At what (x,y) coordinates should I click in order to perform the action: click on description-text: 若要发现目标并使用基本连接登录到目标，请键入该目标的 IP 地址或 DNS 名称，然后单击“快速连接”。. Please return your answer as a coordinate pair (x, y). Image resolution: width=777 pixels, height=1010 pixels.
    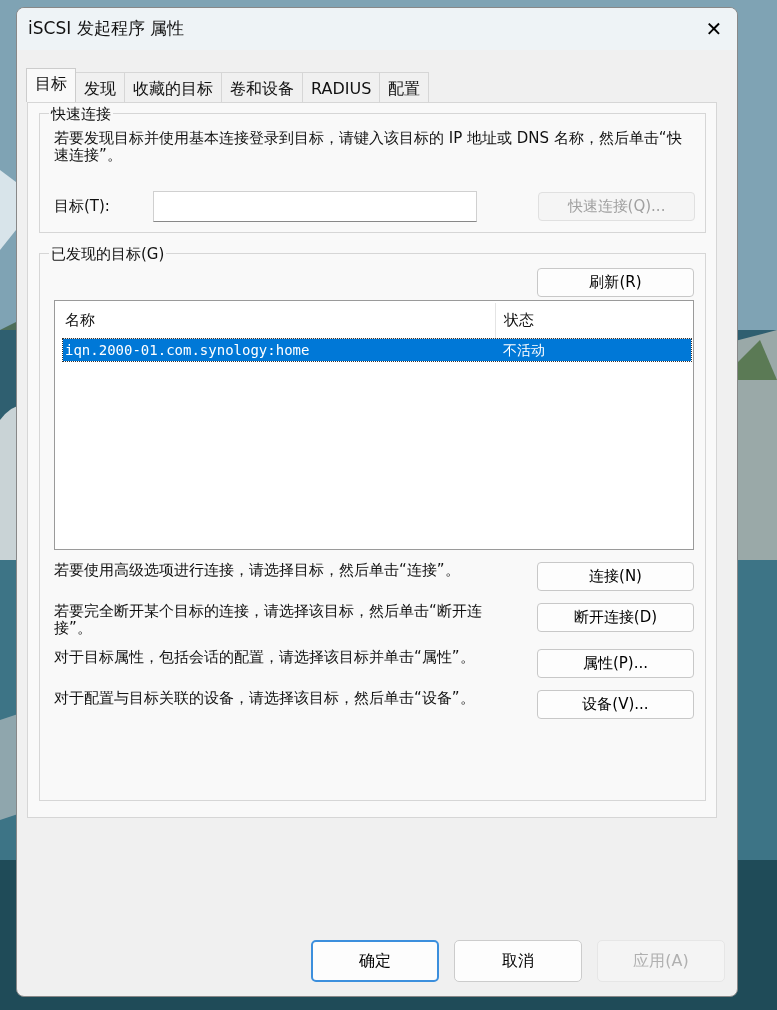
    Looking at the image, I should click on (368, 147).